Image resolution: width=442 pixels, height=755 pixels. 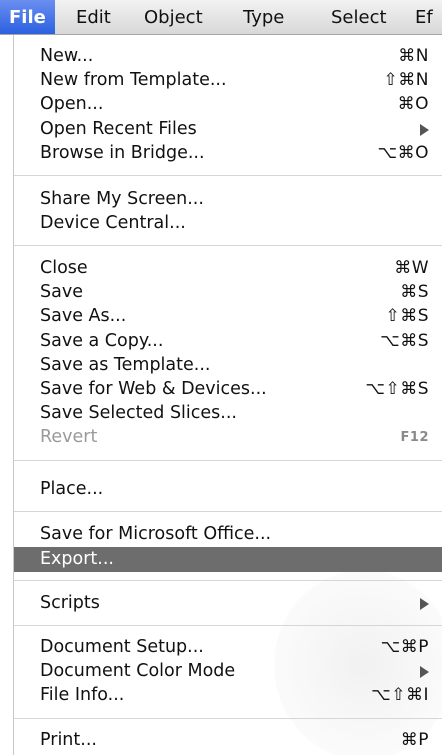 What do you see at coordinates (414, 292) in the screenshot?
I see `shortcut-label: ⌘S` at bounding box center [414, 292].